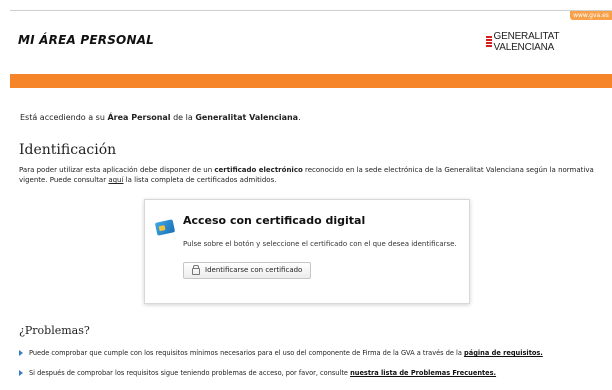 This screenshot has width=612, height=390. What do you see at coordinates (591, 15) in the screenshot?
I see `url-badge: www.gva.es` at bounding box center [591, 15].